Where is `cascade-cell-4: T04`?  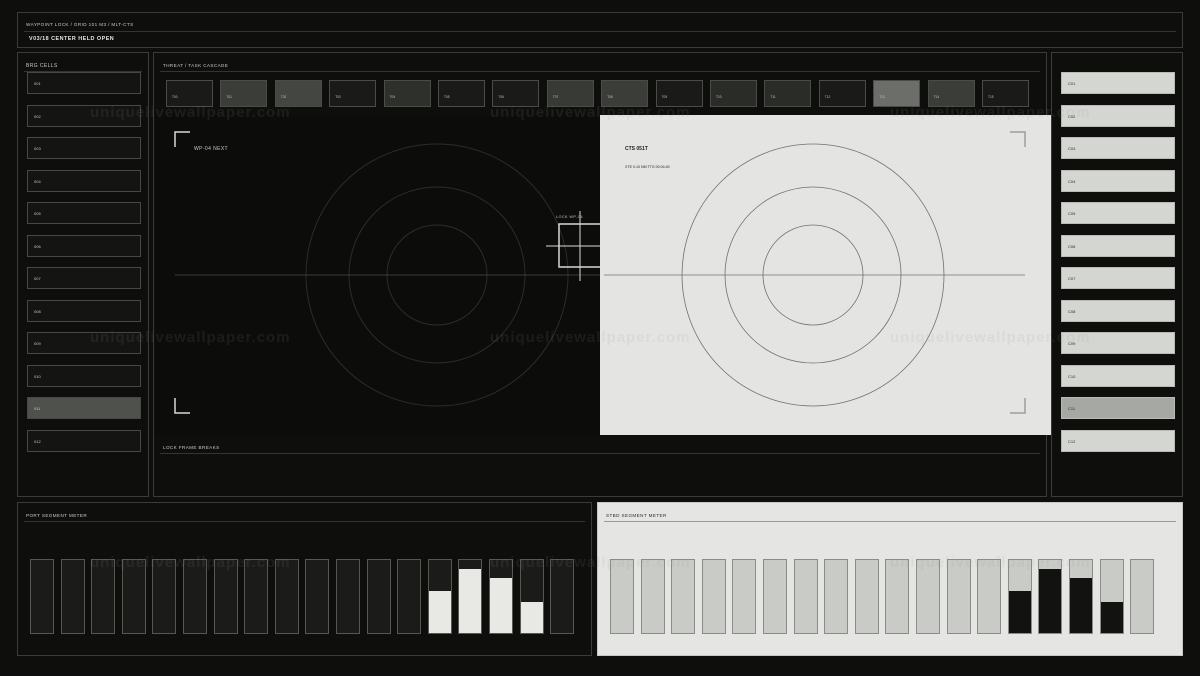 cascade-cell-4: T04 is located at coordinates (407, 93).